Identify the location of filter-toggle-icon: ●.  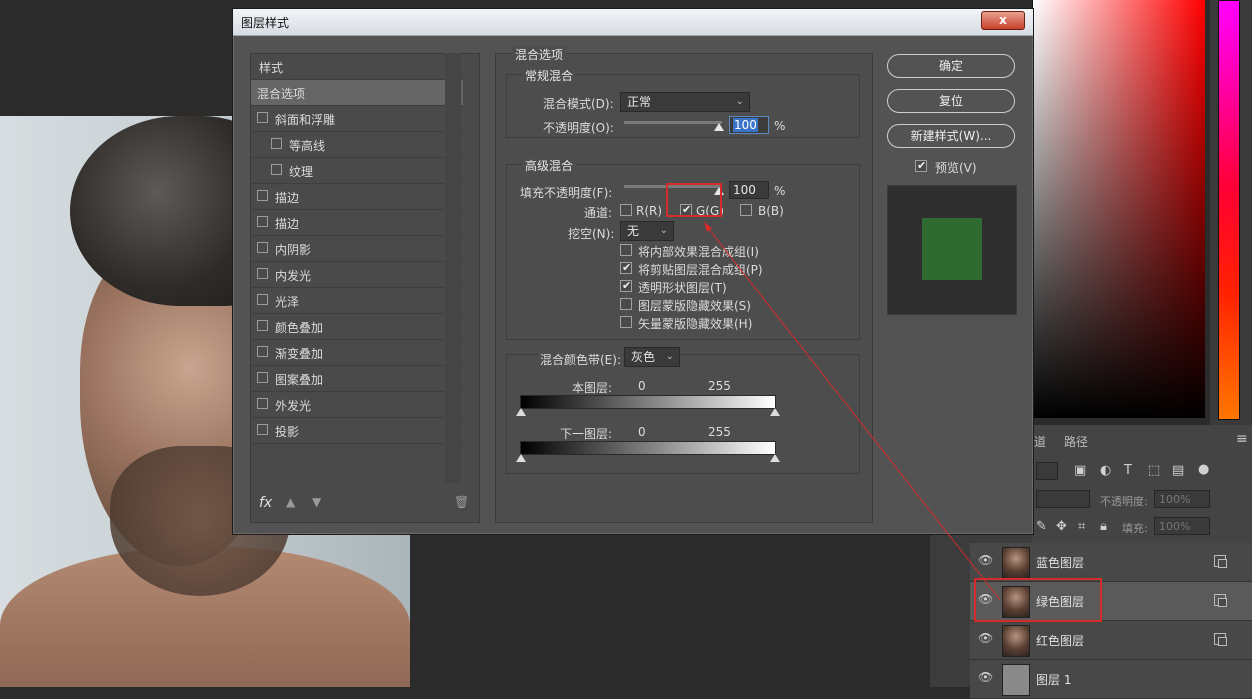
(1203, 469).